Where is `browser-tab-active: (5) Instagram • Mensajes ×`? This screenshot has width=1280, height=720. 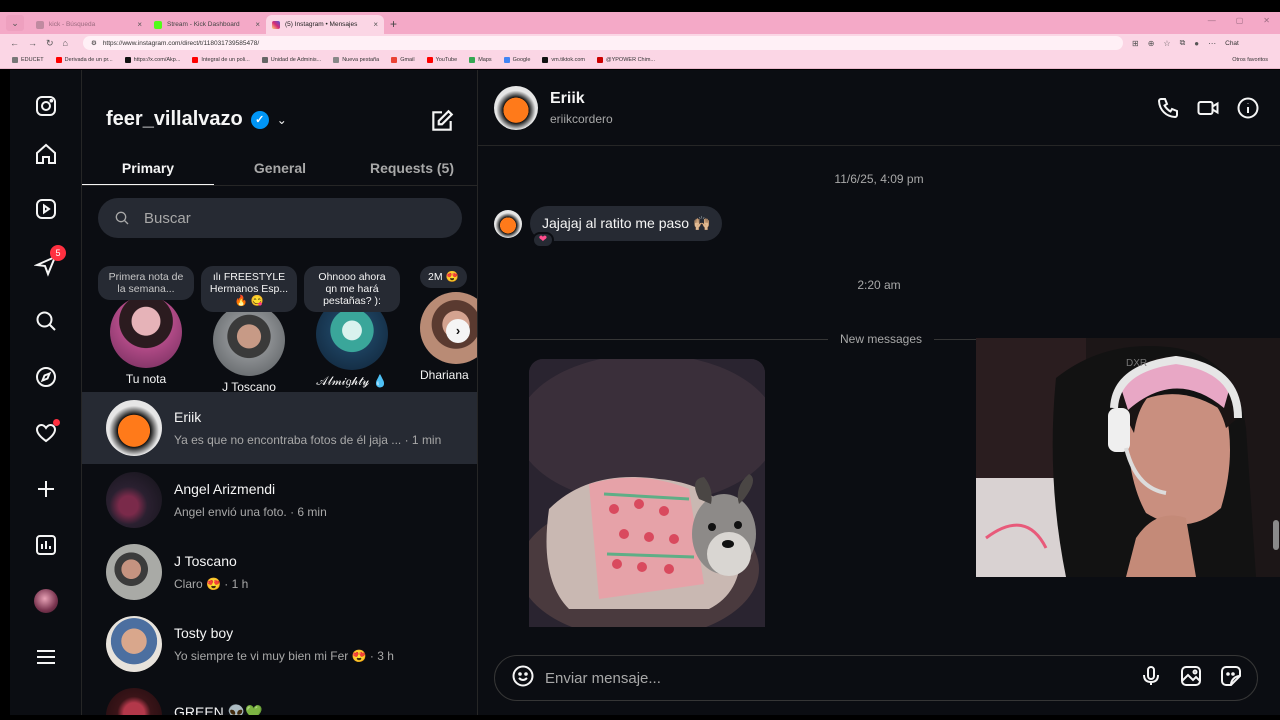 browser-tab-active: (5) Instagram • Mensajes × is located at coordinates (325, 24).